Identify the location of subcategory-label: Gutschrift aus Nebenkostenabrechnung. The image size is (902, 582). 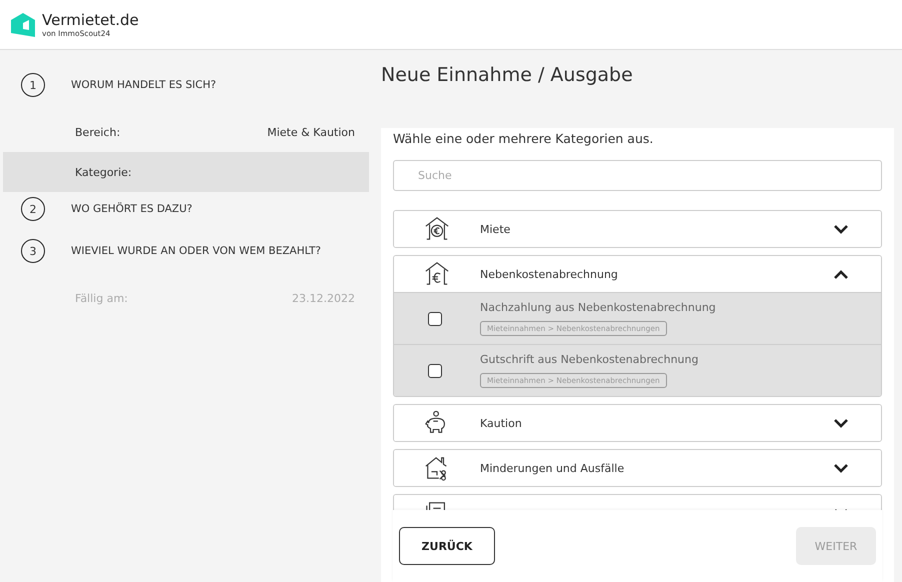
(589, 359).